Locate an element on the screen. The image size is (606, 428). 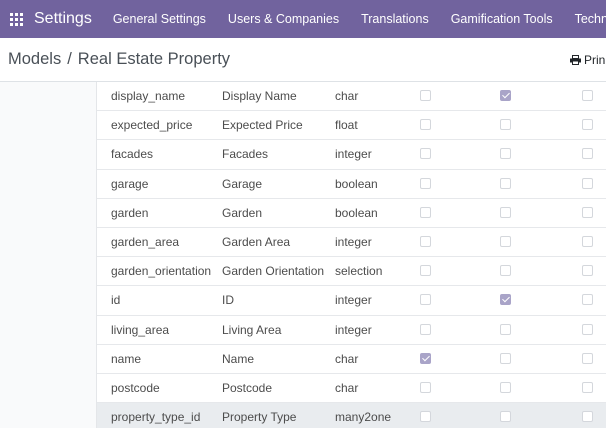
table-row: garage Garage boolean is located at coordinates (351, 184).